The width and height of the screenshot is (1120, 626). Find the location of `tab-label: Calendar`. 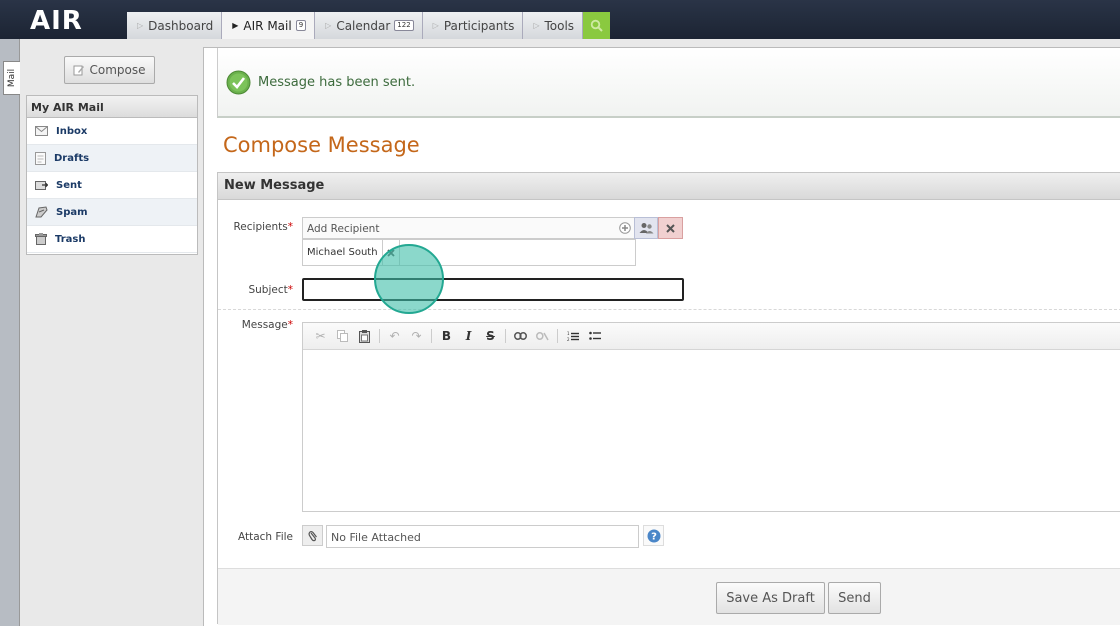

tab-label: Calendar is located at coordinates (363, 25).